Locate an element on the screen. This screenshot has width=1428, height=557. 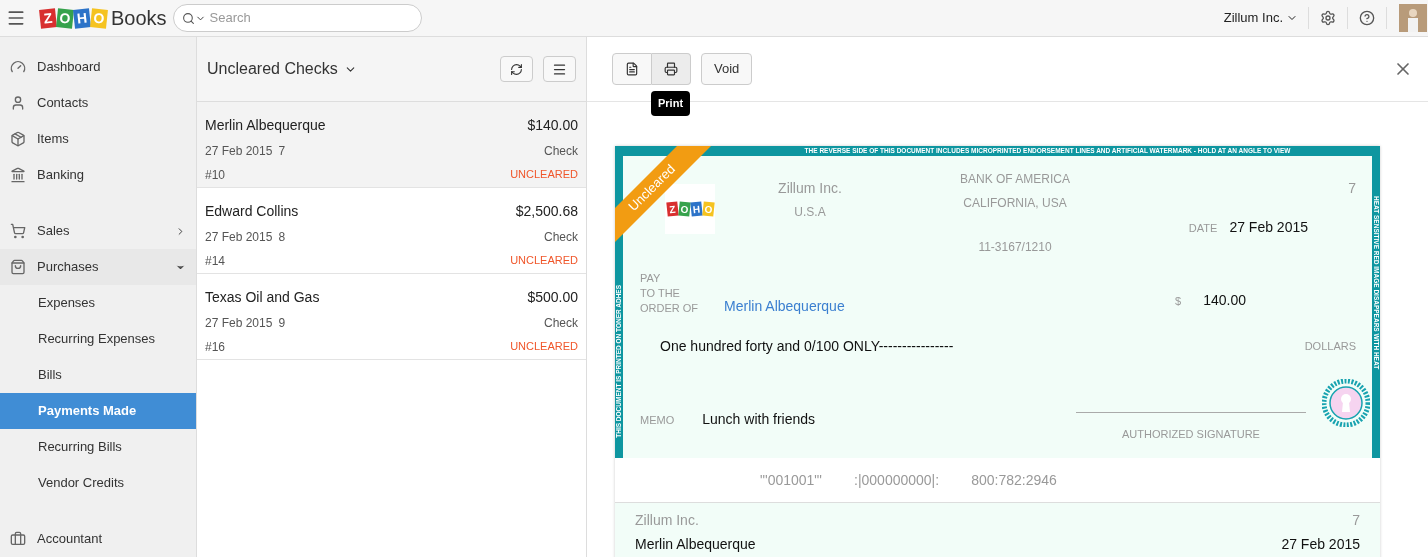
refresh-button is located at coordinates (516, 69).